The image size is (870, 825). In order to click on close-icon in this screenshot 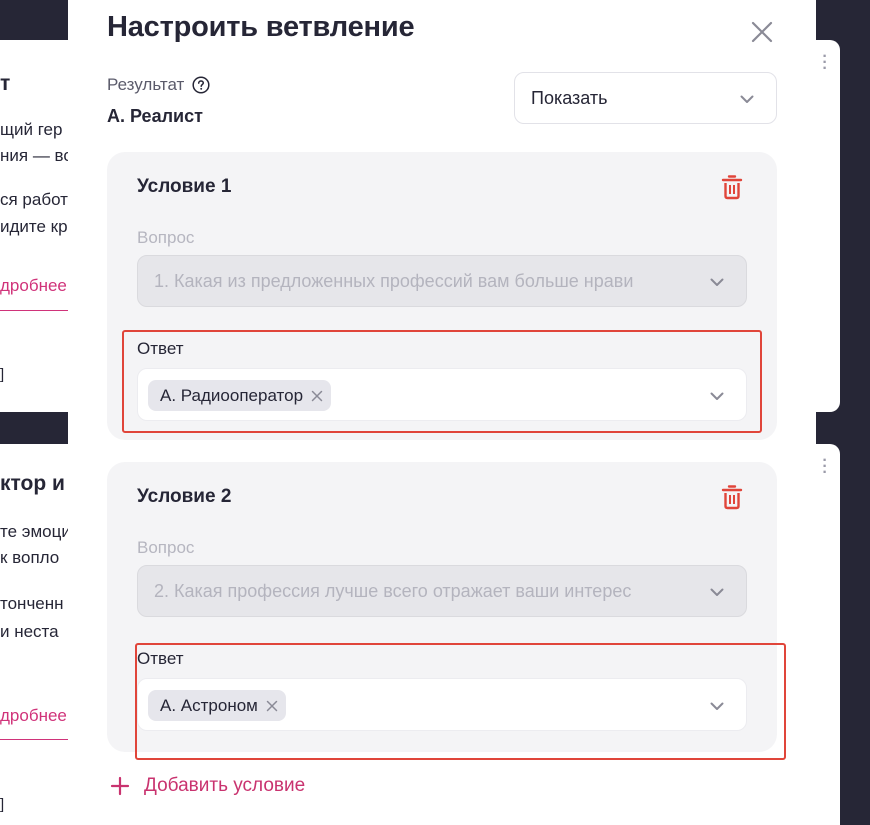, I will do `click(762, 32)`.